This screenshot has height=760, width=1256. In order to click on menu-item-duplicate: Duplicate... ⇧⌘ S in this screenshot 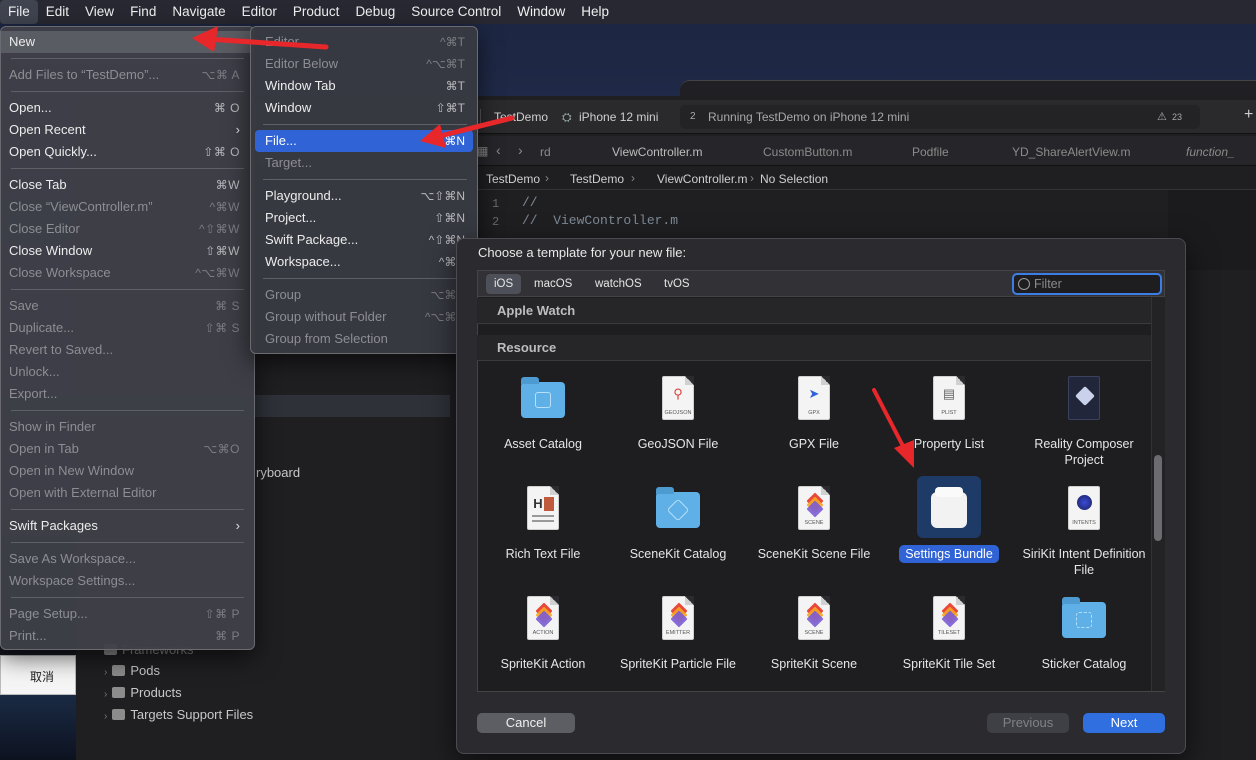, I will do `click(127, 328)`.